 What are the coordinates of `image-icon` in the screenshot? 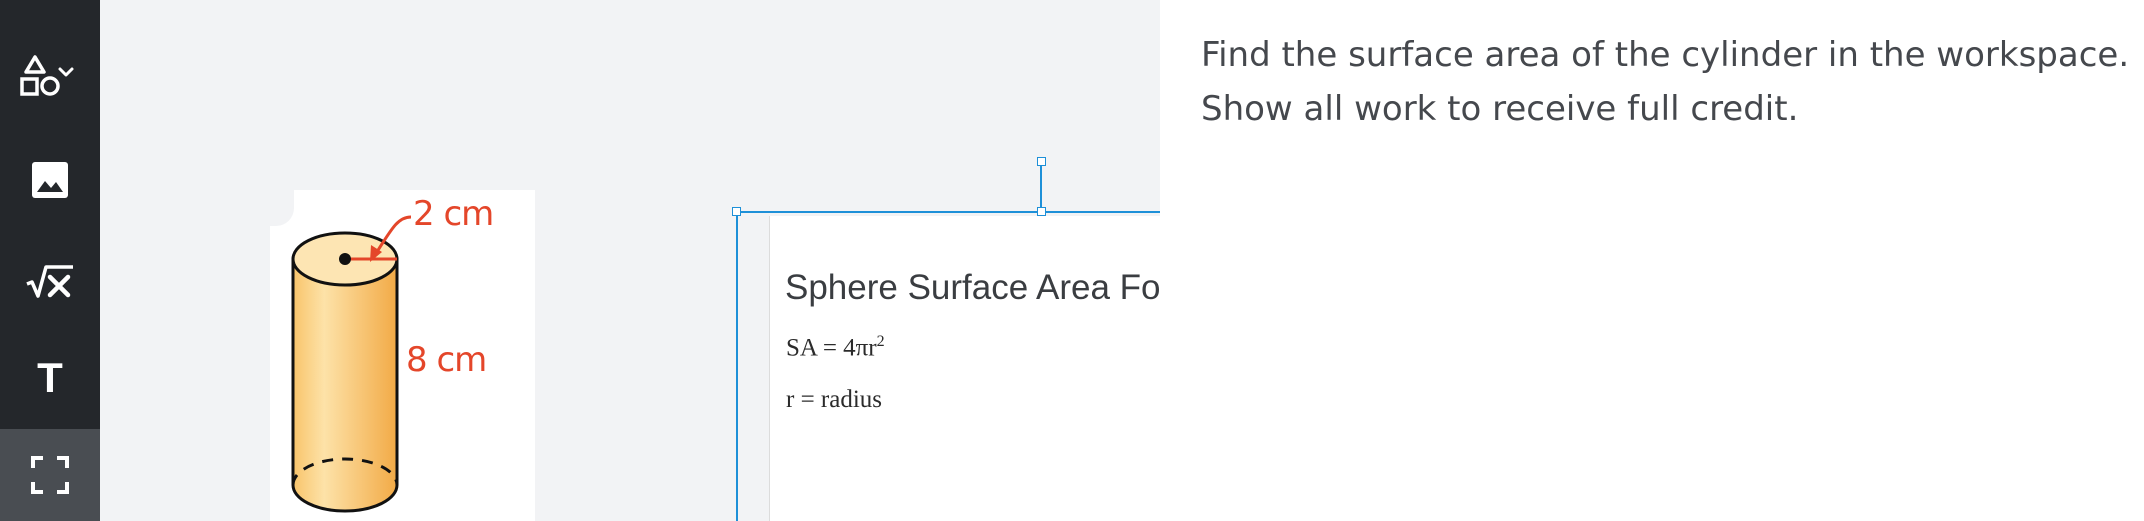 It's located at (50, 180).